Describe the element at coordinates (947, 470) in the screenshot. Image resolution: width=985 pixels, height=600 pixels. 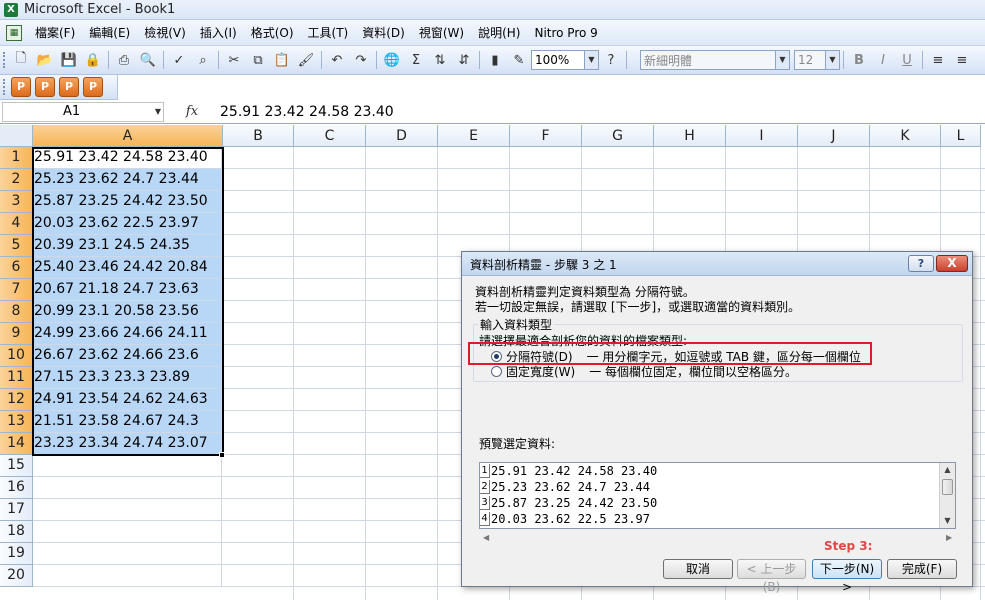
I see `scroll-up-icon: ▲` at that location.